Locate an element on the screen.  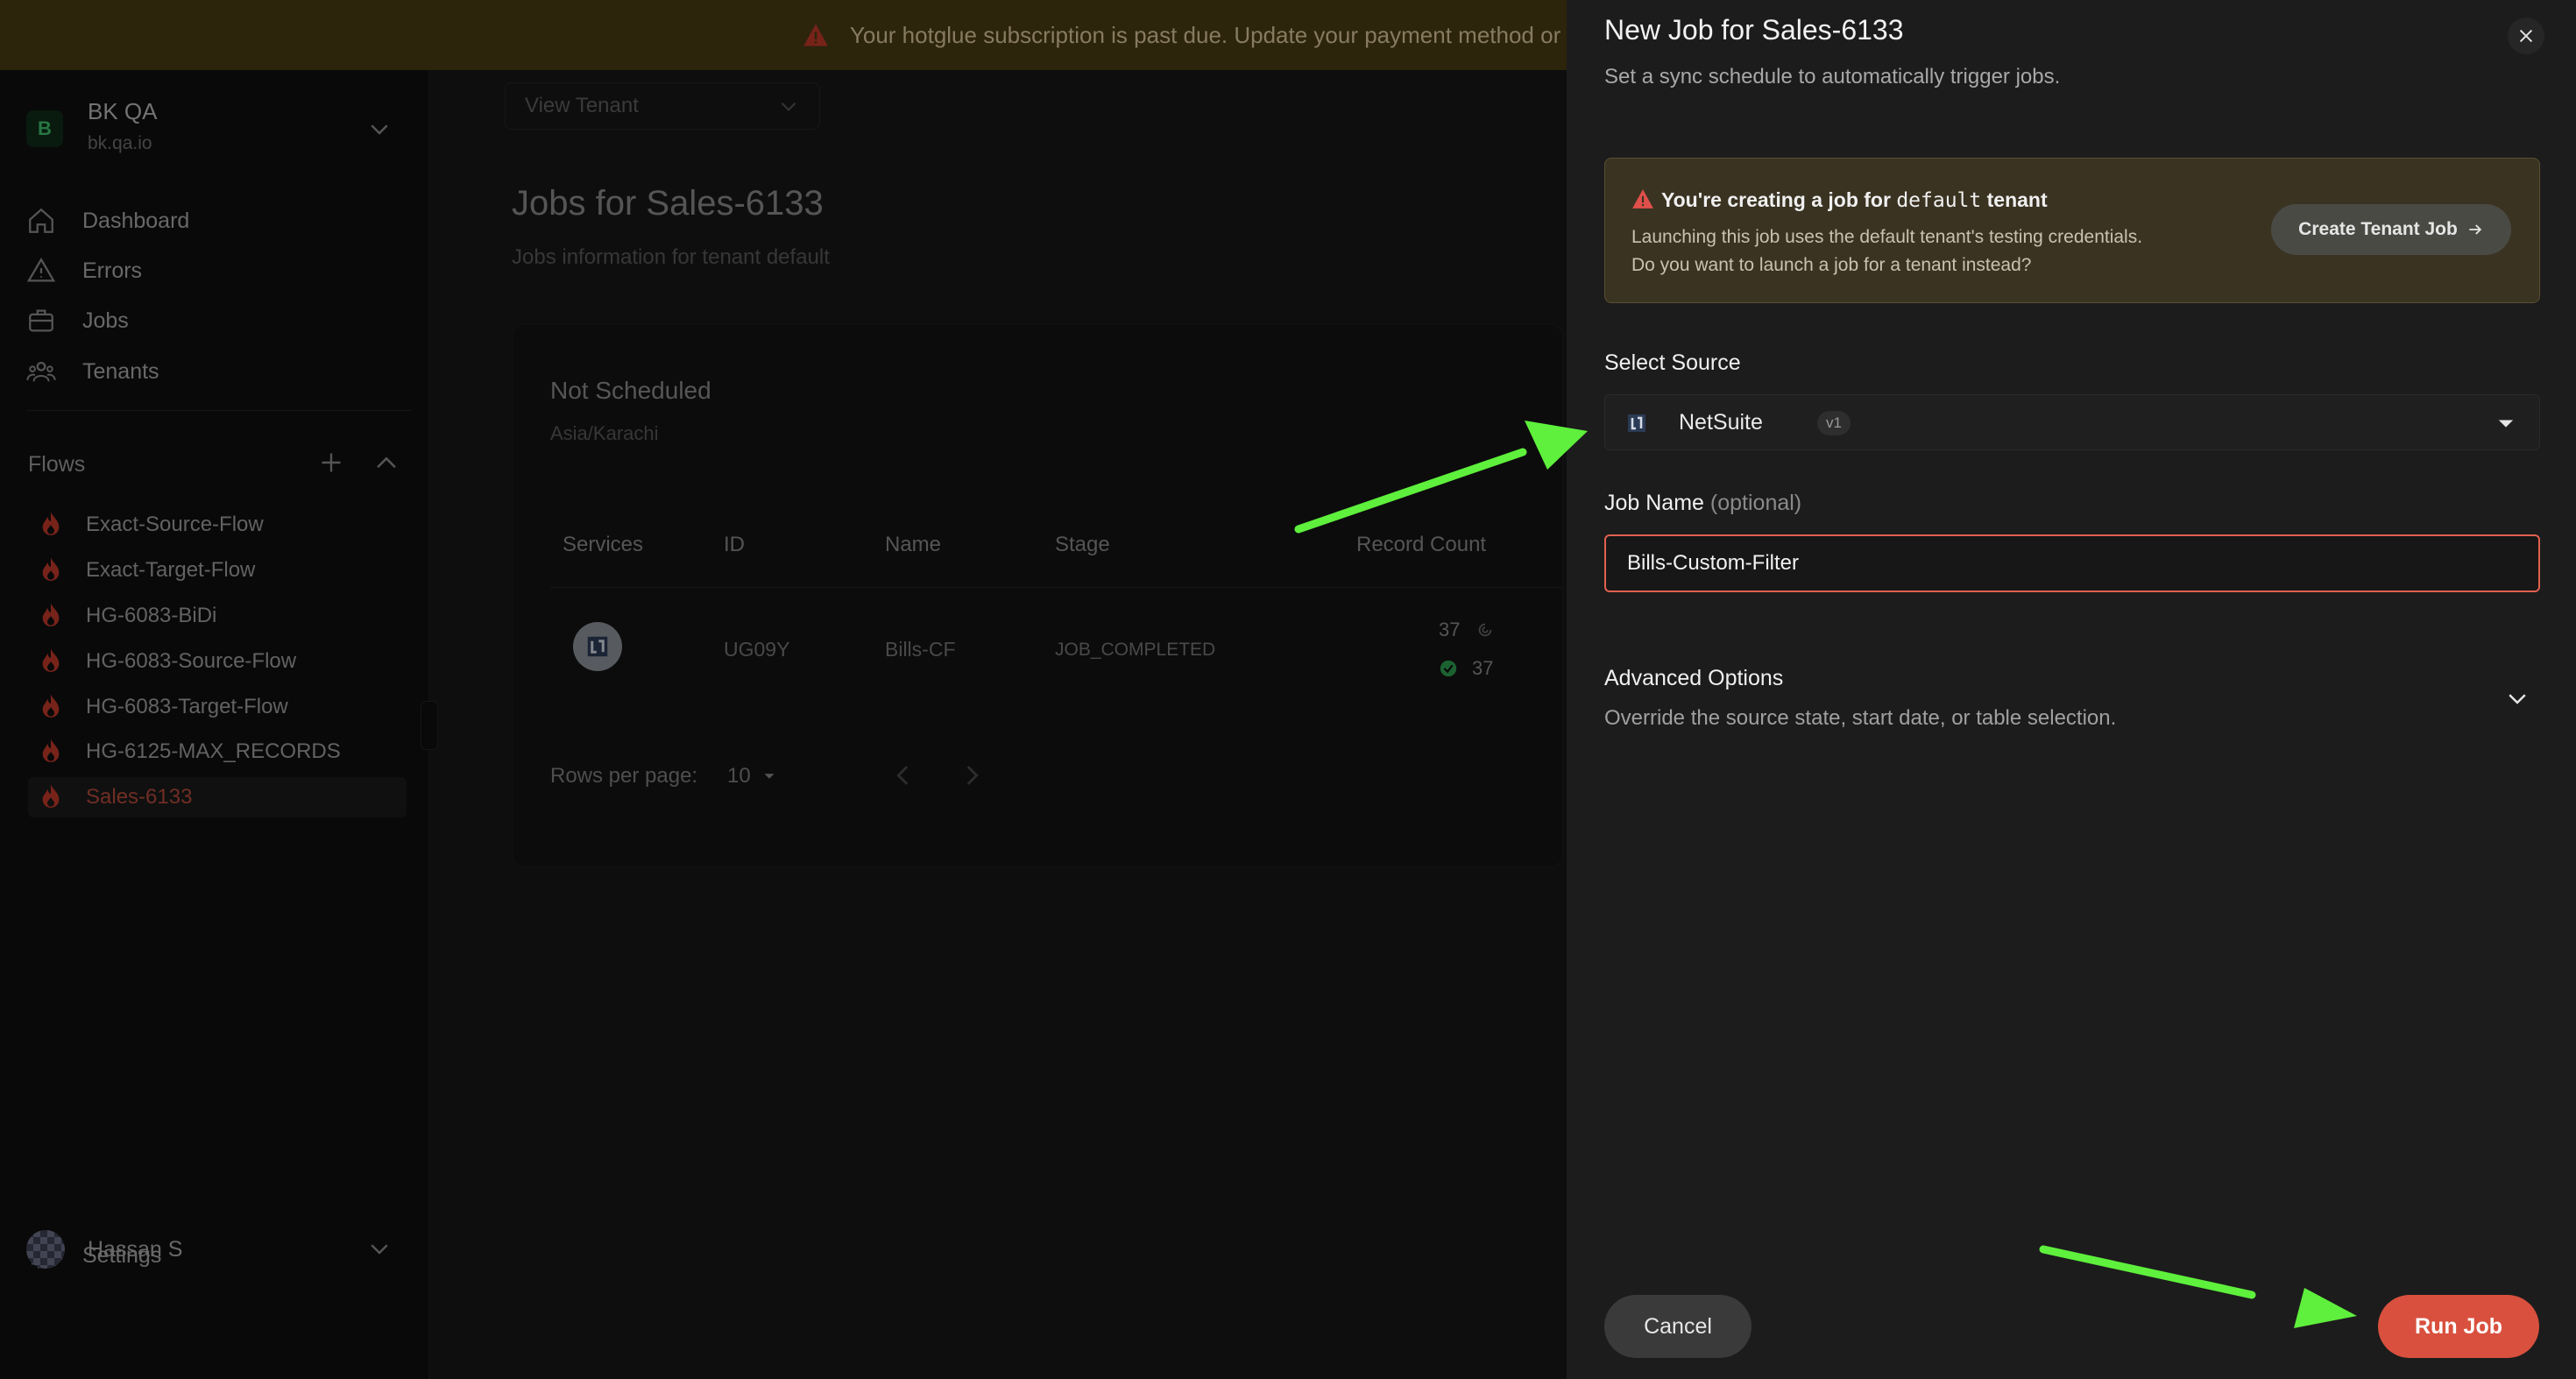
advanced-options-title: Advanced Options is located at coordinates (1693, 678).